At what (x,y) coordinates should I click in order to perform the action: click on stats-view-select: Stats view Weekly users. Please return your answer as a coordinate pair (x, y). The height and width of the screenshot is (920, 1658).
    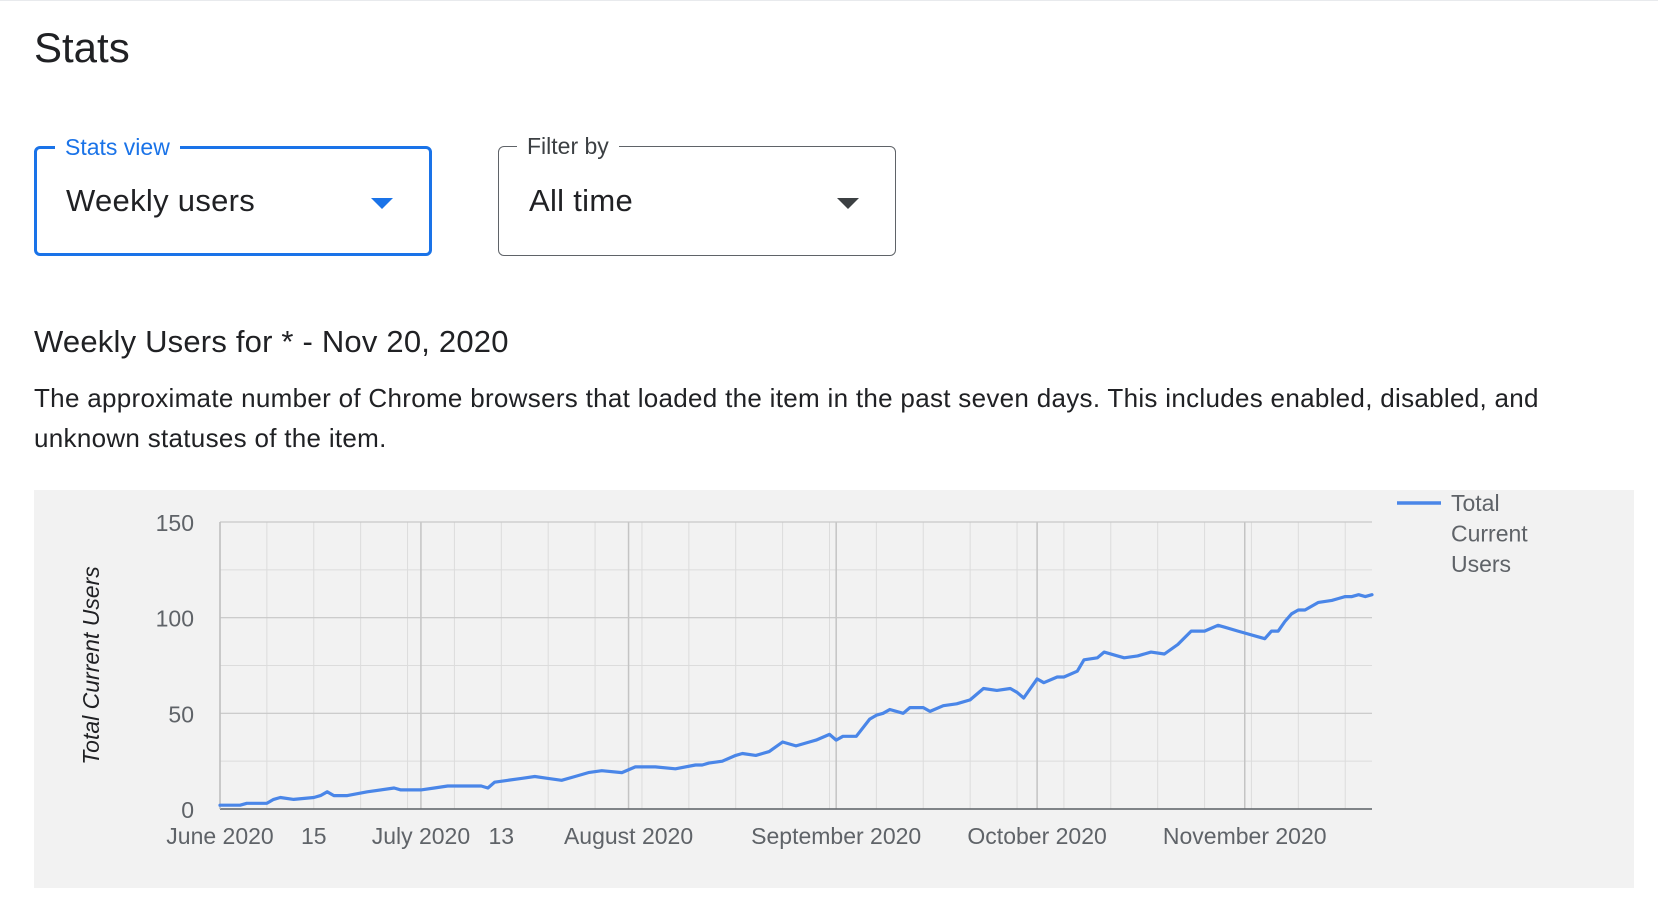
    Looking at the image, I should click on (233, 194).